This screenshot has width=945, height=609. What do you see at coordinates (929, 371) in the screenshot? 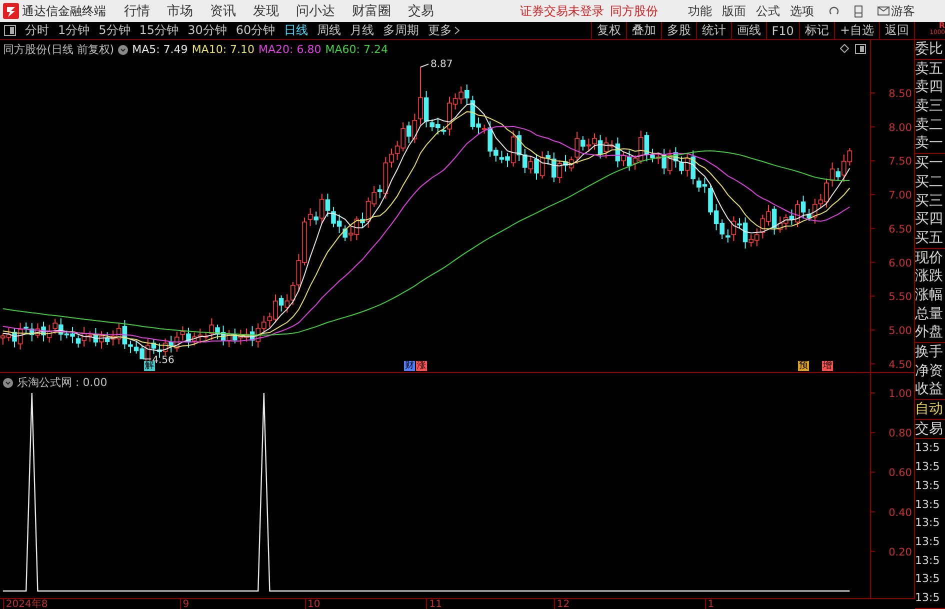
I see `quote-label: 净资` at bounding box center [929, 371].